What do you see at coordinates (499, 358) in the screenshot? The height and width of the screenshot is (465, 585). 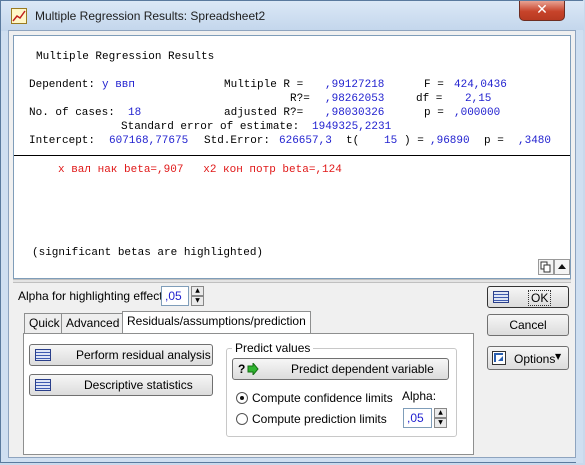 I see `options-icon` at bounding box center [499, 358].